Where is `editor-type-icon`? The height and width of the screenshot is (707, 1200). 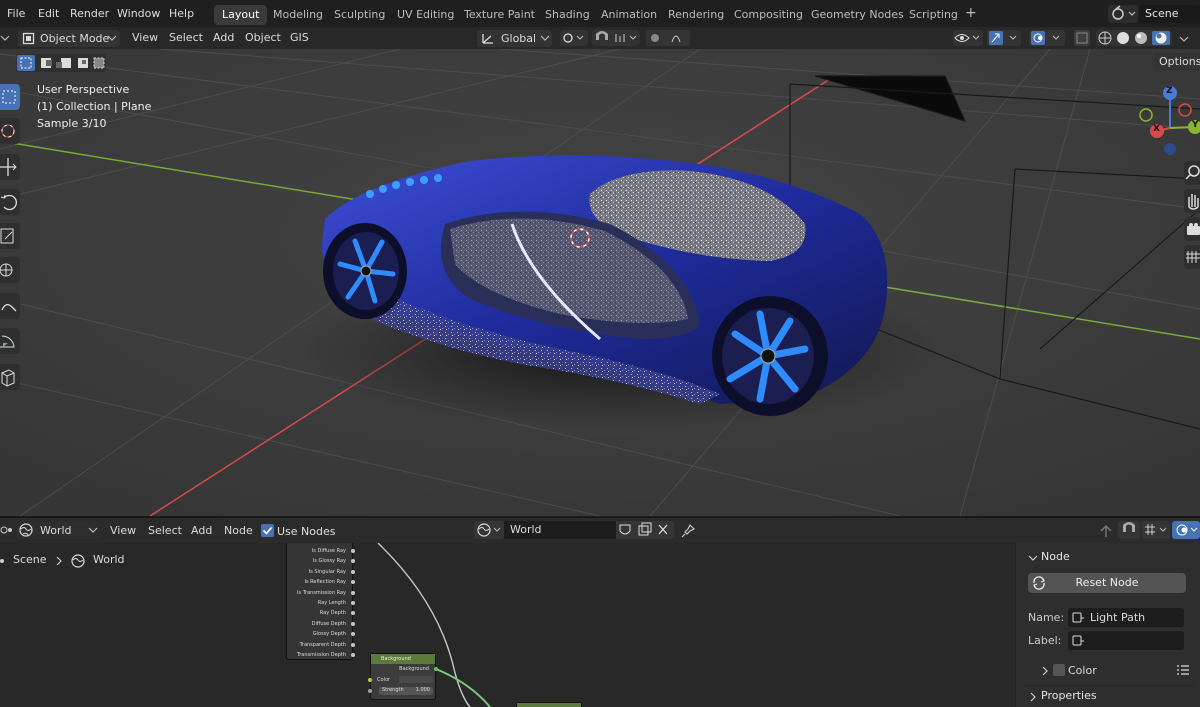
editor-type-icon is located at coordinates (6, 530).